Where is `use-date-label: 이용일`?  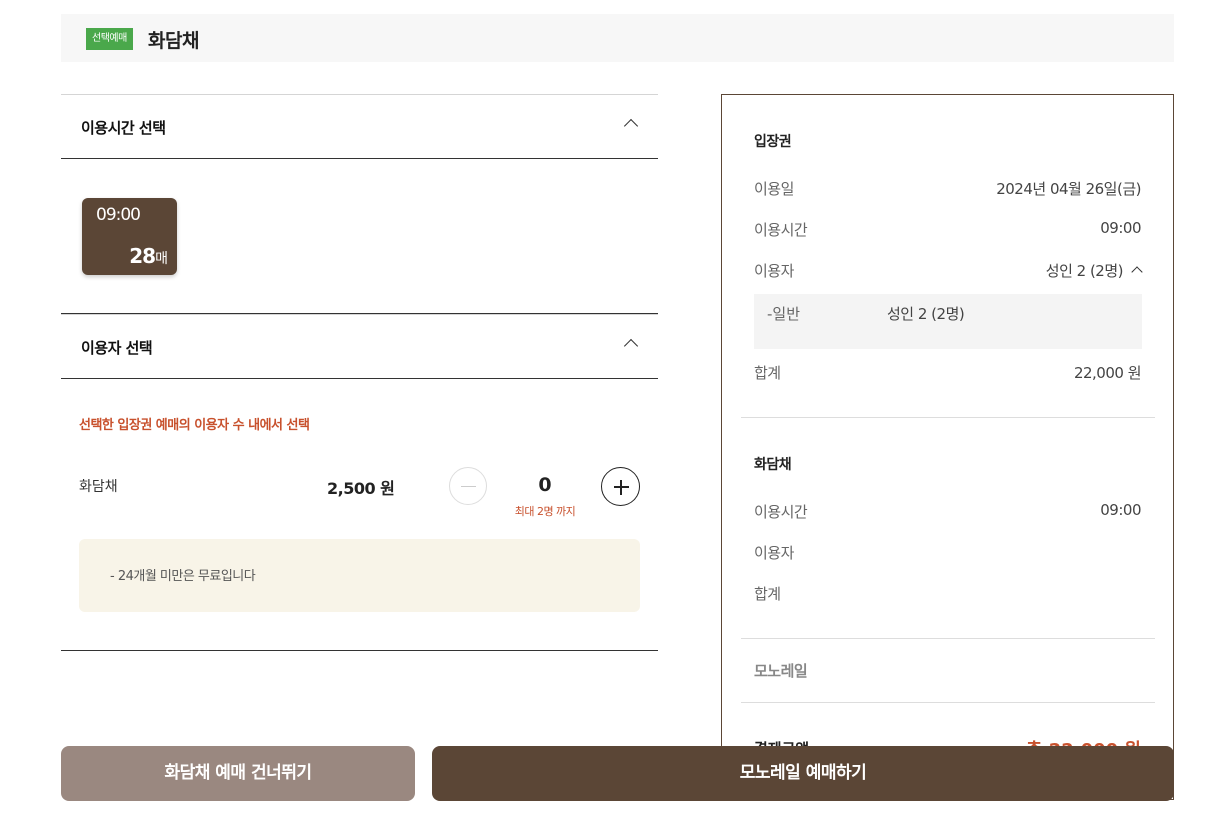 use-date-label: 이용일 is located at coordinates (774, 189).